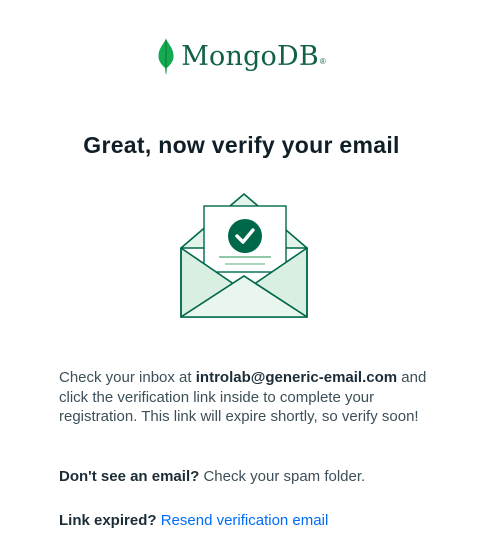  What do you see at coordinates (282, 476) in the screenshot?
I see `spam-hint-text: Check your spam folder.` at bounding box center [282, 476].